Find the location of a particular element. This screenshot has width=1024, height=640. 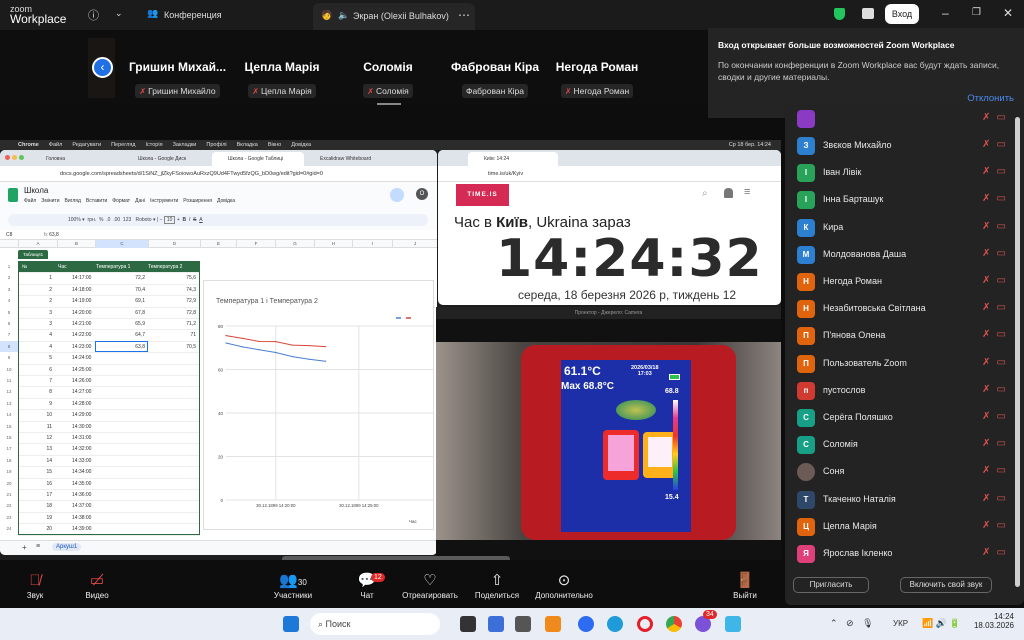

row-number: 11 is located at coordinates (9, 380).